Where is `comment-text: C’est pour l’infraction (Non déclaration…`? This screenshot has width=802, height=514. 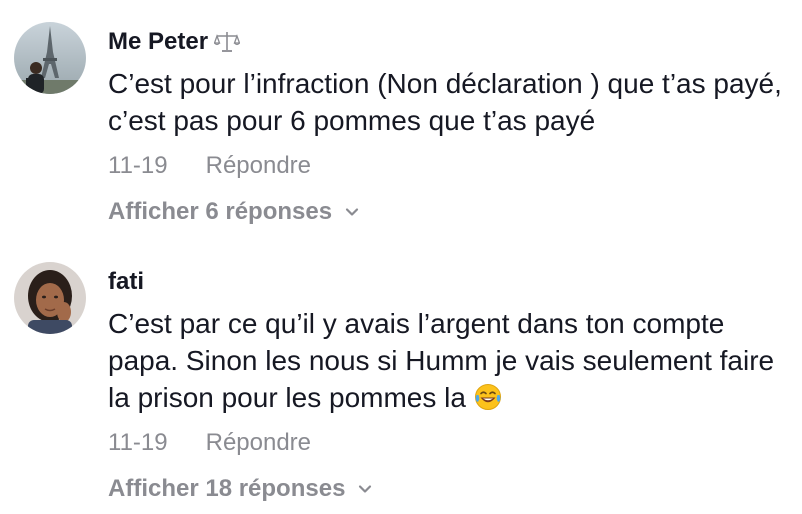 comment-text: C’est pour l’infraction (Non déclaration… is located at coordinates (445, 102).